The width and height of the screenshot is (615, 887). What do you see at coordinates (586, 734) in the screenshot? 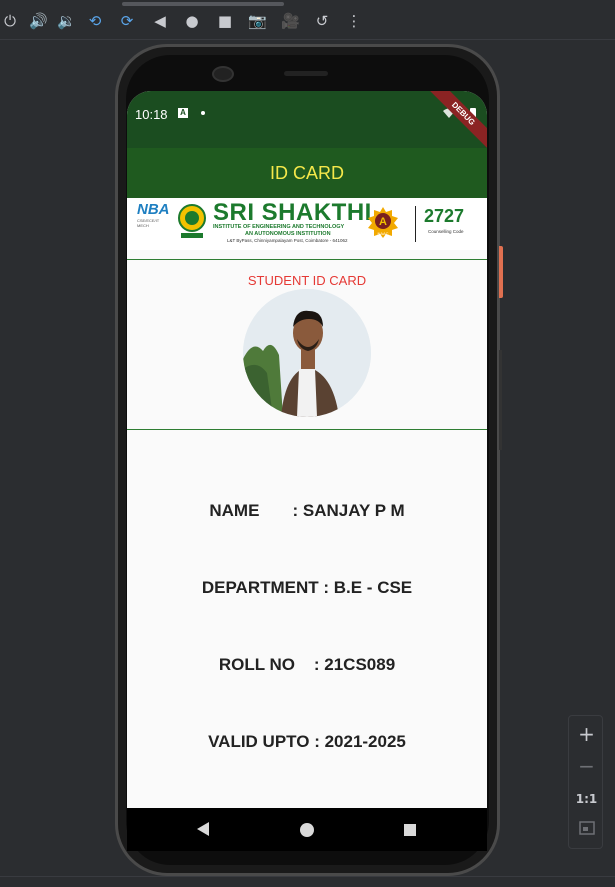
I see `zoom-in-button: +` at bounding box center [586, 734].